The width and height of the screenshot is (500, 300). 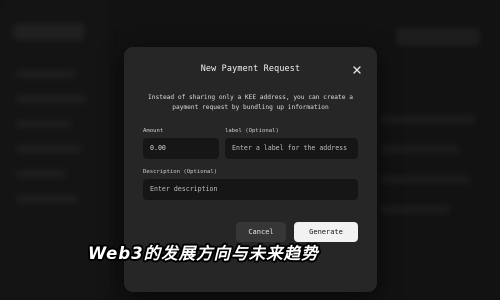 What do you see at coordinates (180, 172) in the screenshot?
I see `description-label: Description (Optional)` at bounding box center [180, 172].